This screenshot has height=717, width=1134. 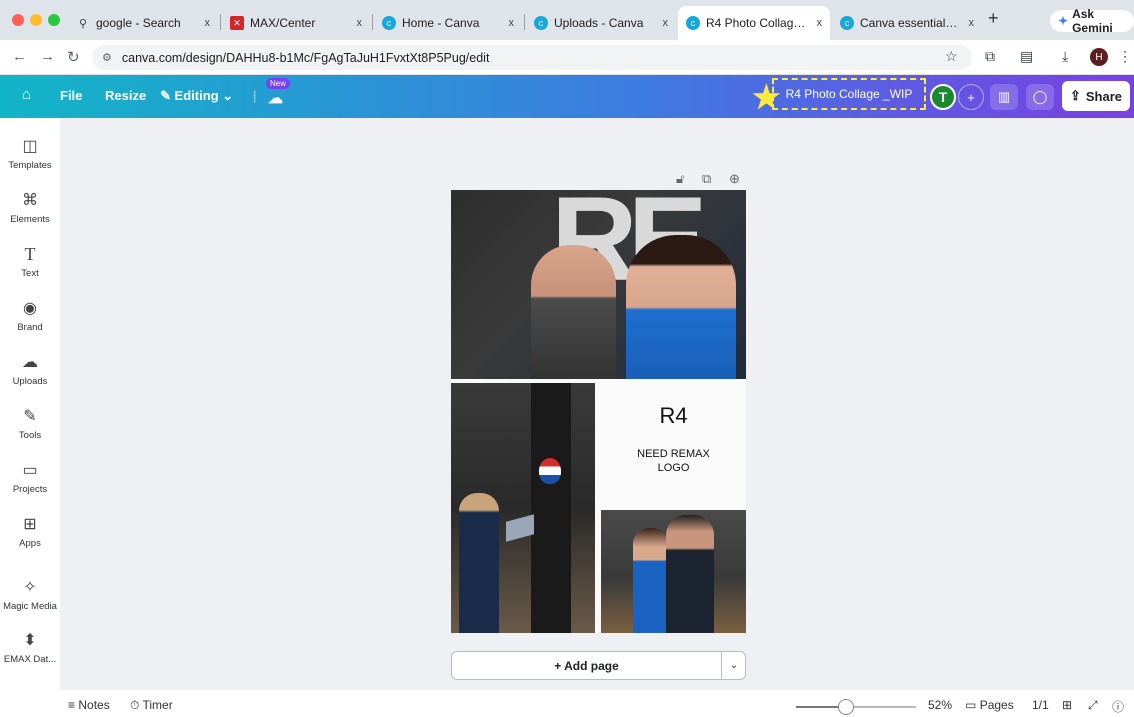 What do you see at coordinates (673, 454) in the screenshot?
I see `logo-note-line: NEED REMAX` at bounding box center [673, 454].